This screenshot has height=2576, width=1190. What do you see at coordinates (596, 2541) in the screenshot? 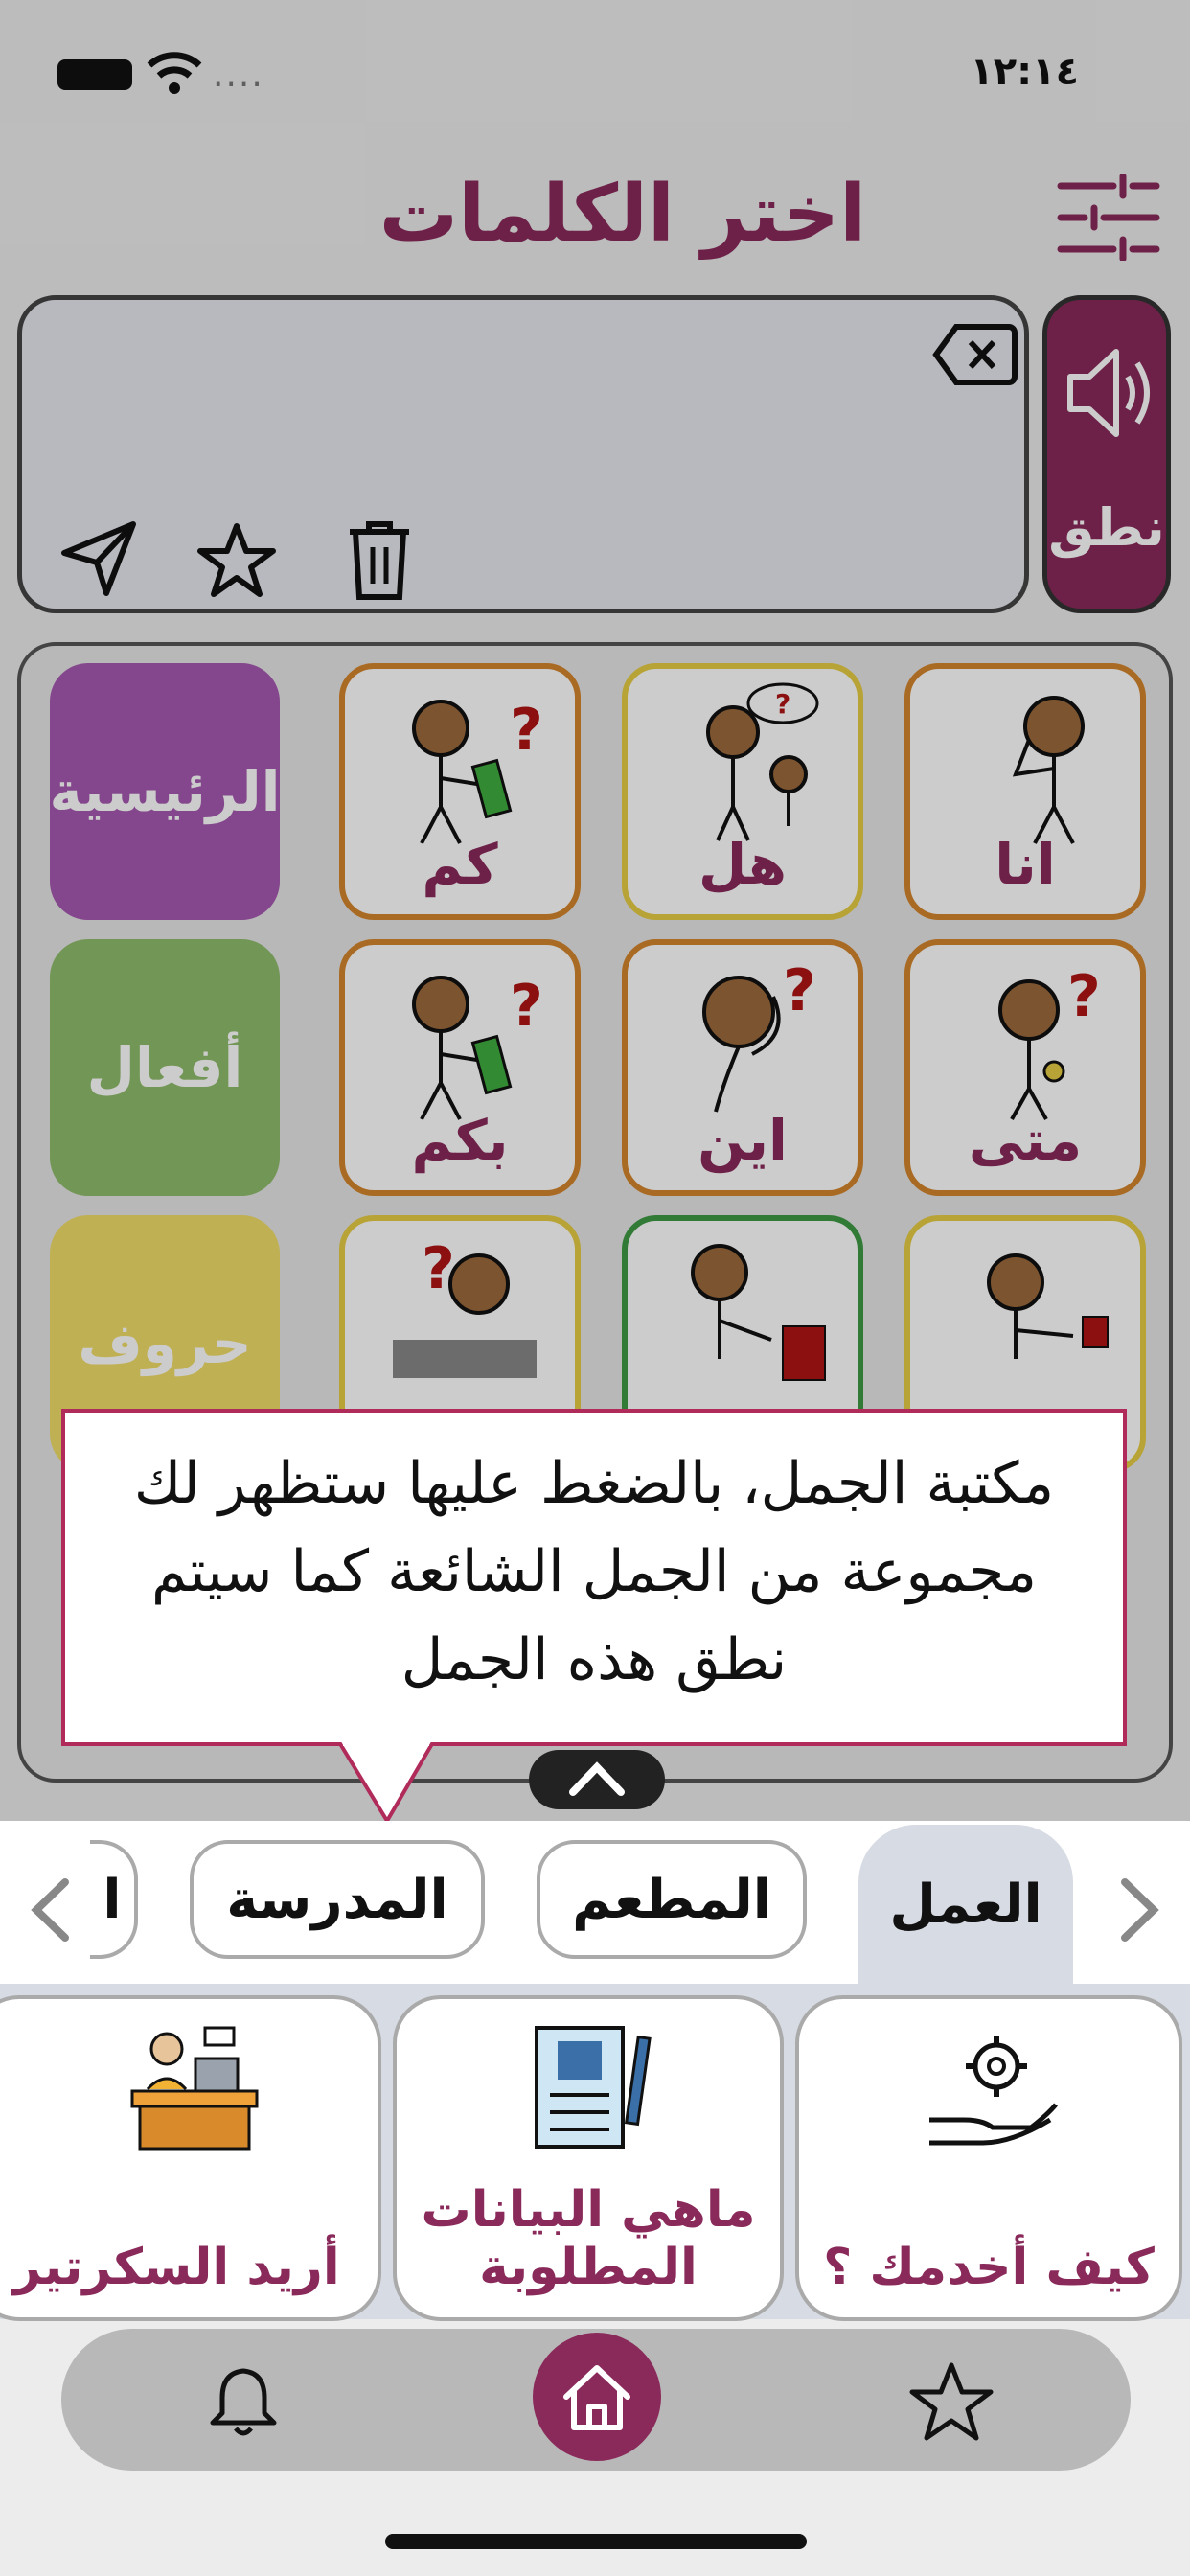
I see `home-indicator` at bounding box center [596, 2541].